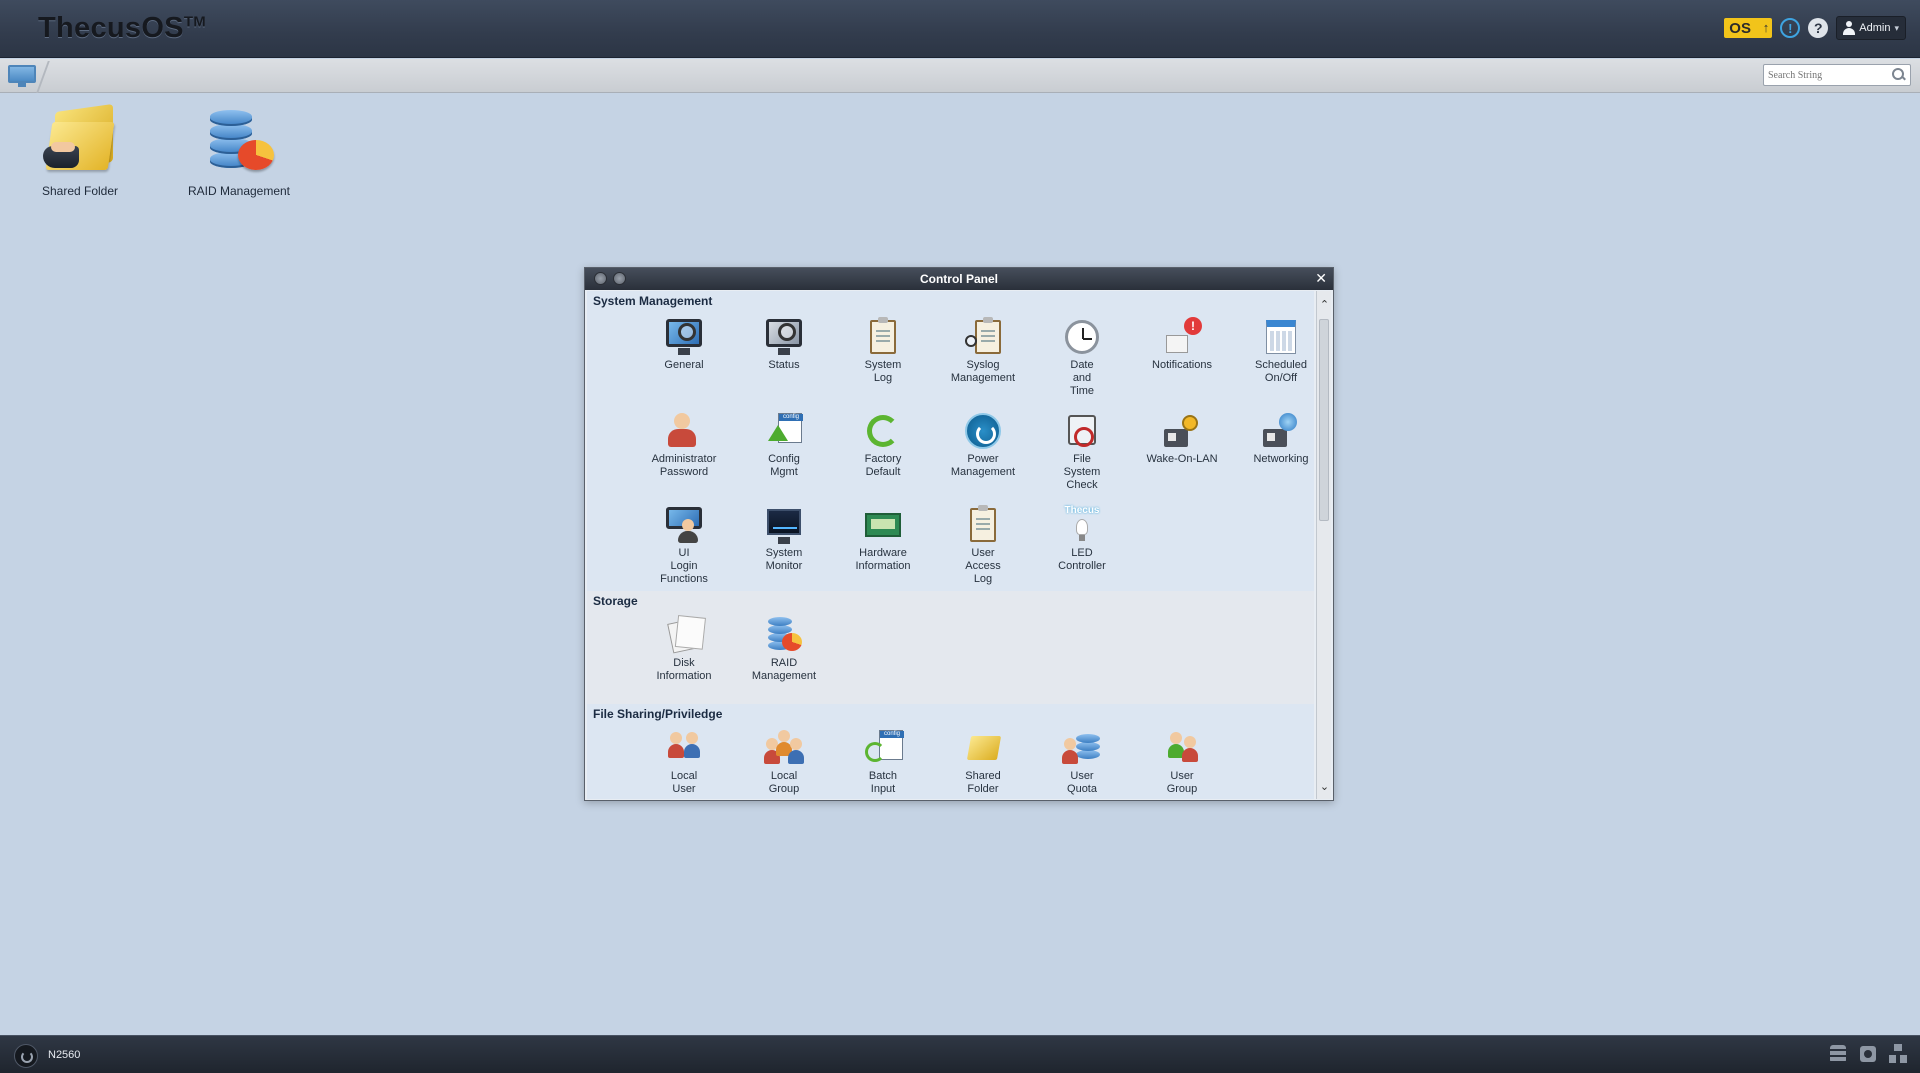 The width and height of the screenshot is (1920, 1073). What do you see at coordinates (1082, 782) in the screenshot?
I see `cp-item-label: User Quota` at bounding box center [1082, 782].